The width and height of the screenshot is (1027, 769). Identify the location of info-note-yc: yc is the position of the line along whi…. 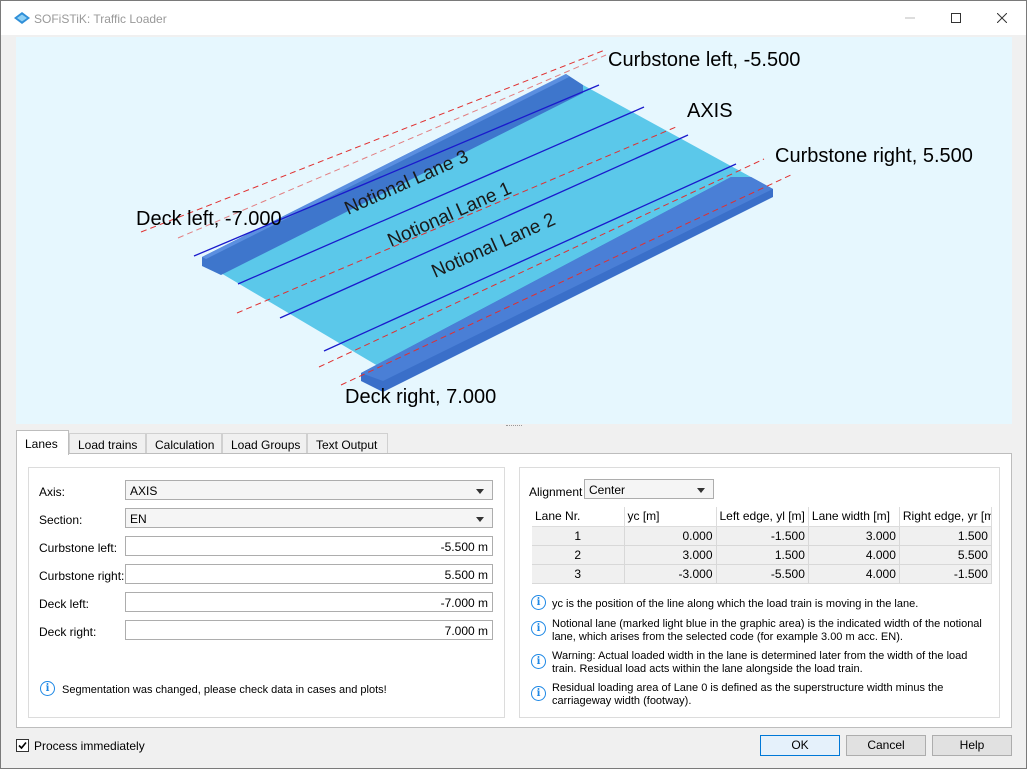
(735, 604).